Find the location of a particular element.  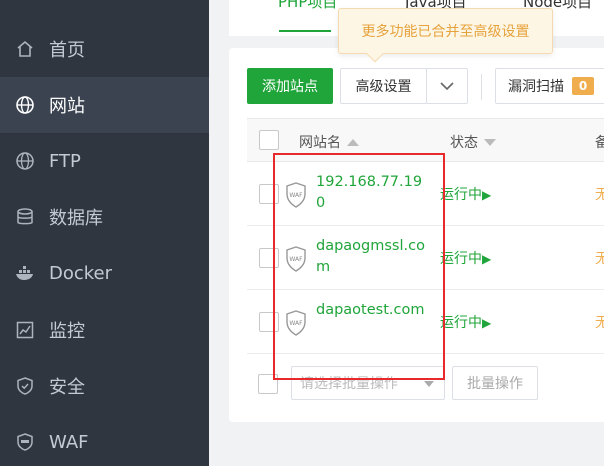

database-icon is located at coordinates (25, 217).